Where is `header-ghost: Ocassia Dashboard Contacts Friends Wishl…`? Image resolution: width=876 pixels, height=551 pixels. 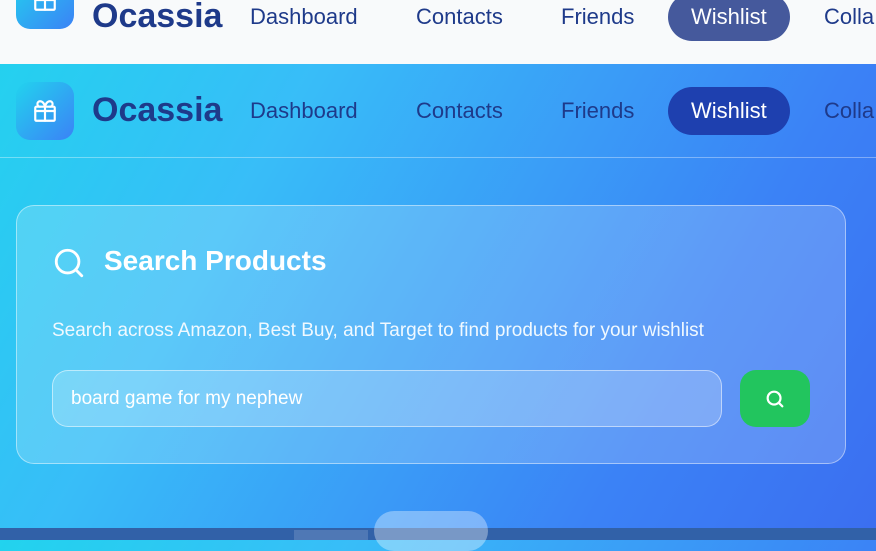
header-ghost: Ocassia Dashboard Contacts Friends Wishl… is located at coordinates (438, 32).